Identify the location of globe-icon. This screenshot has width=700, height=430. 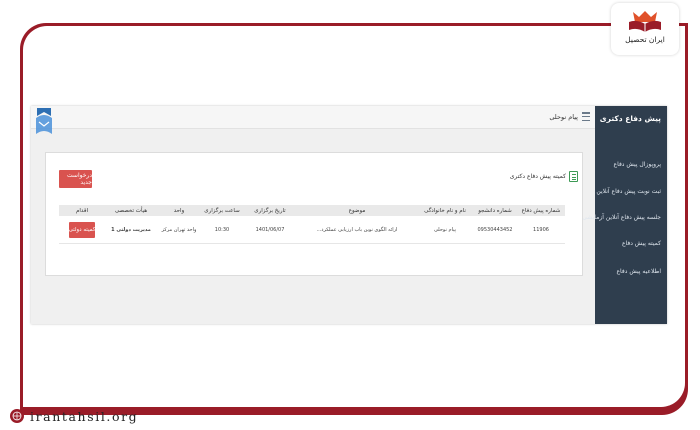
(17, 416).